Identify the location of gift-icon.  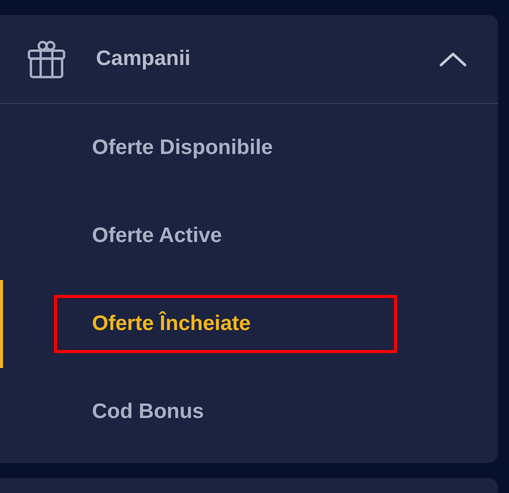
(46, 59).